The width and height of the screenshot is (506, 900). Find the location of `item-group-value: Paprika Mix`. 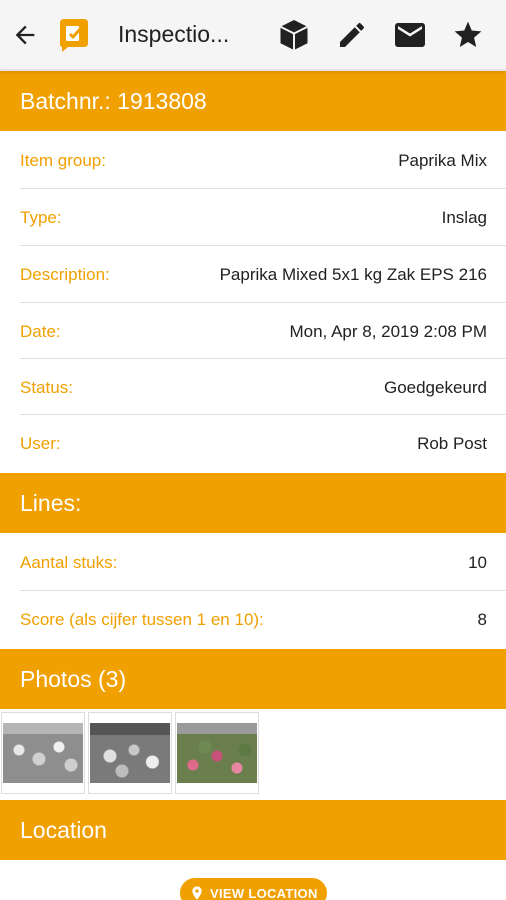

item-group-value: Paprika Mix is located at coordinates (442, 160).